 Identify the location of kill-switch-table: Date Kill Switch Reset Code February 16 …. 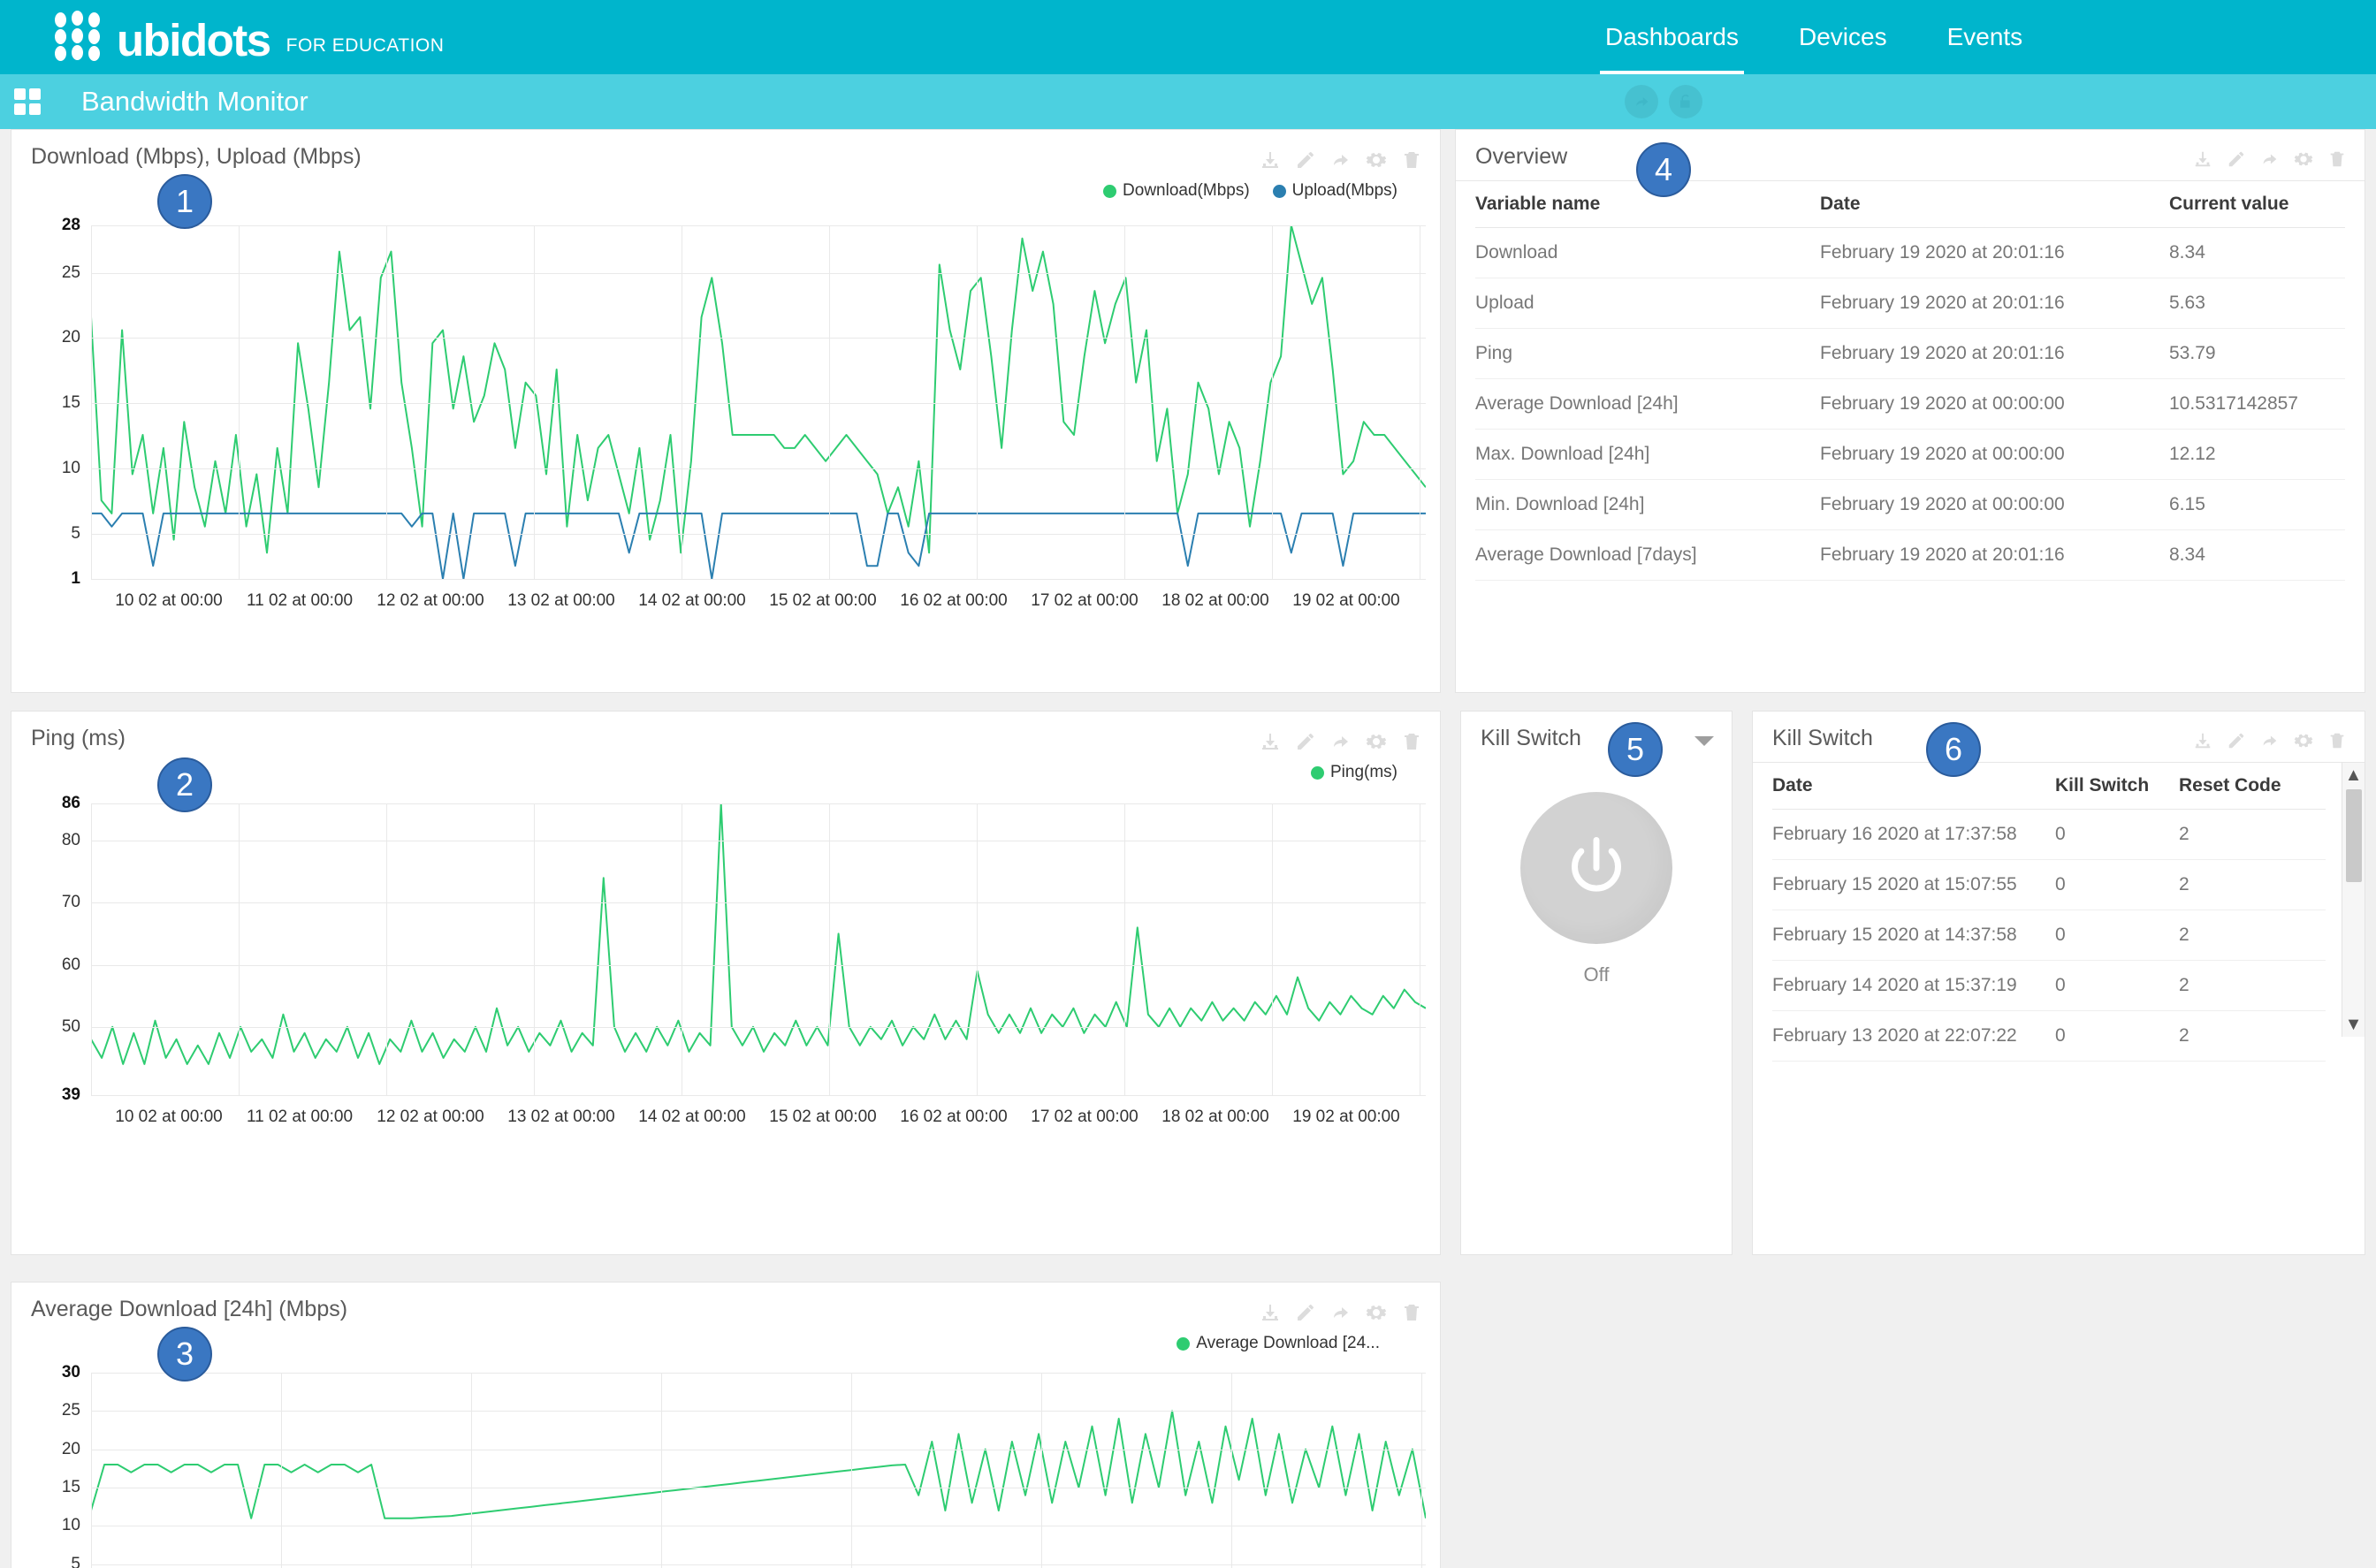
(2049, 913).